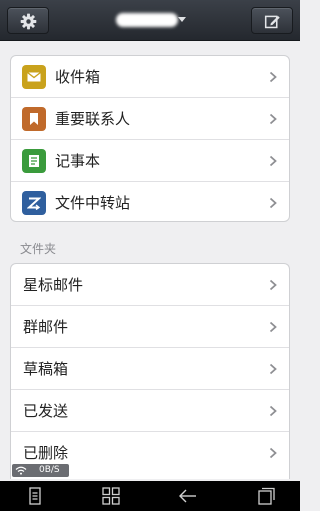 Image resolution: width=320 pixels, height=511 pixels. Describe the element at coordinates (150, 496) in the screenshot. I see `system-nav-bar` at that location.